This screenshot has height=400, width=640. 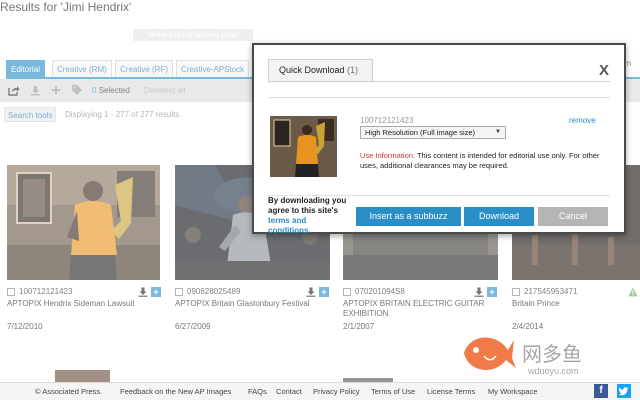 I want to click on card-title: APTOPIX Britain Glastonbury Festival, so click(x=252, y=304).